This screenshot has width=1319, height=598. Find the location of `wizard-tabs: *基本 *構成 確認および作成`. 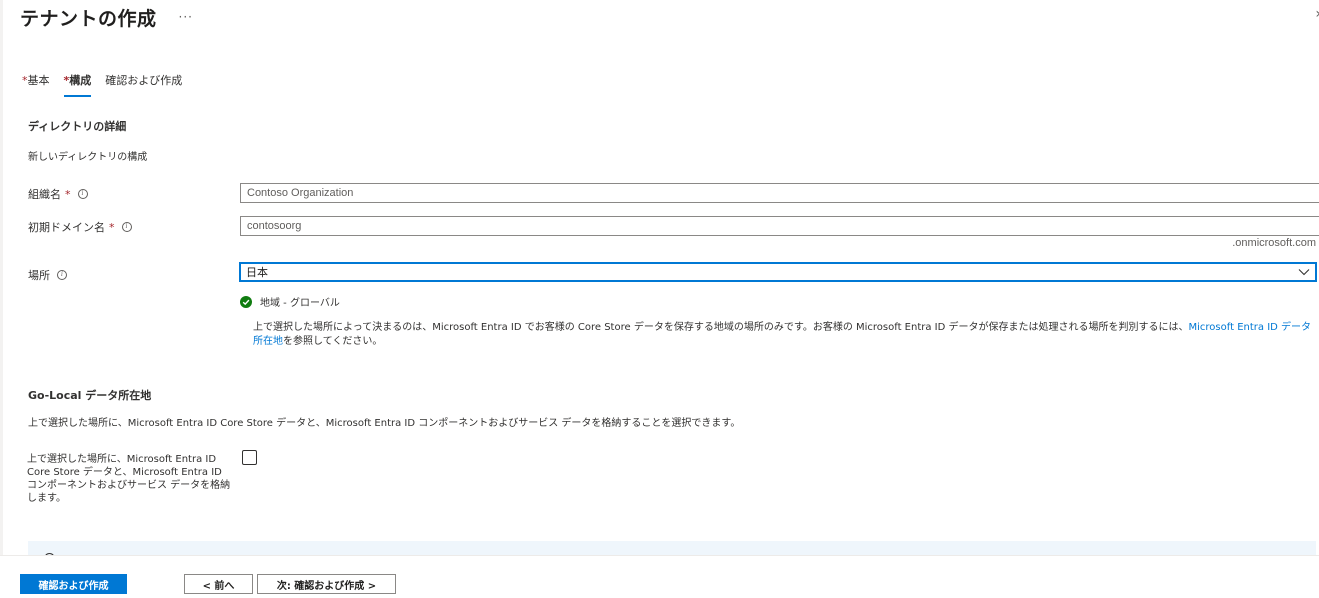

wizard-tabs: *基本 *構成 確認および作成 is located at coordinates (109, 84).